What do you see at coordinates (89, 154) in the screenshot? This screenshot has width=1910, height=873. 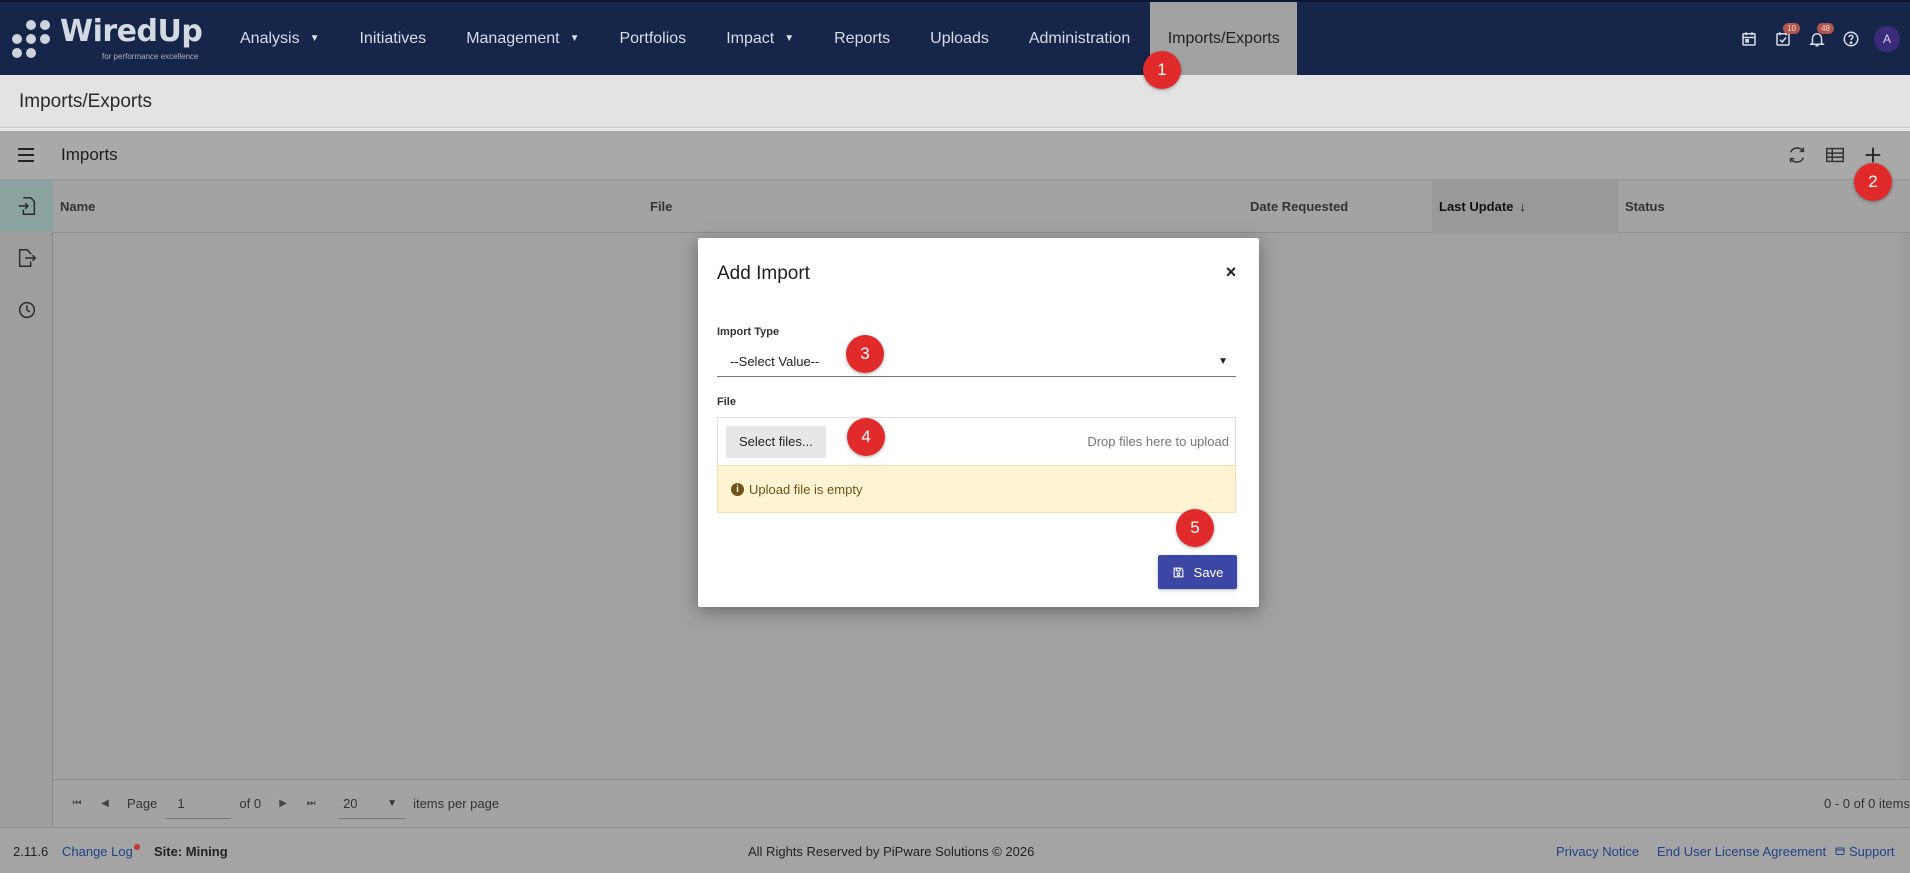 I see `toolbar-title: Imports` at bounding box center [89, 154].